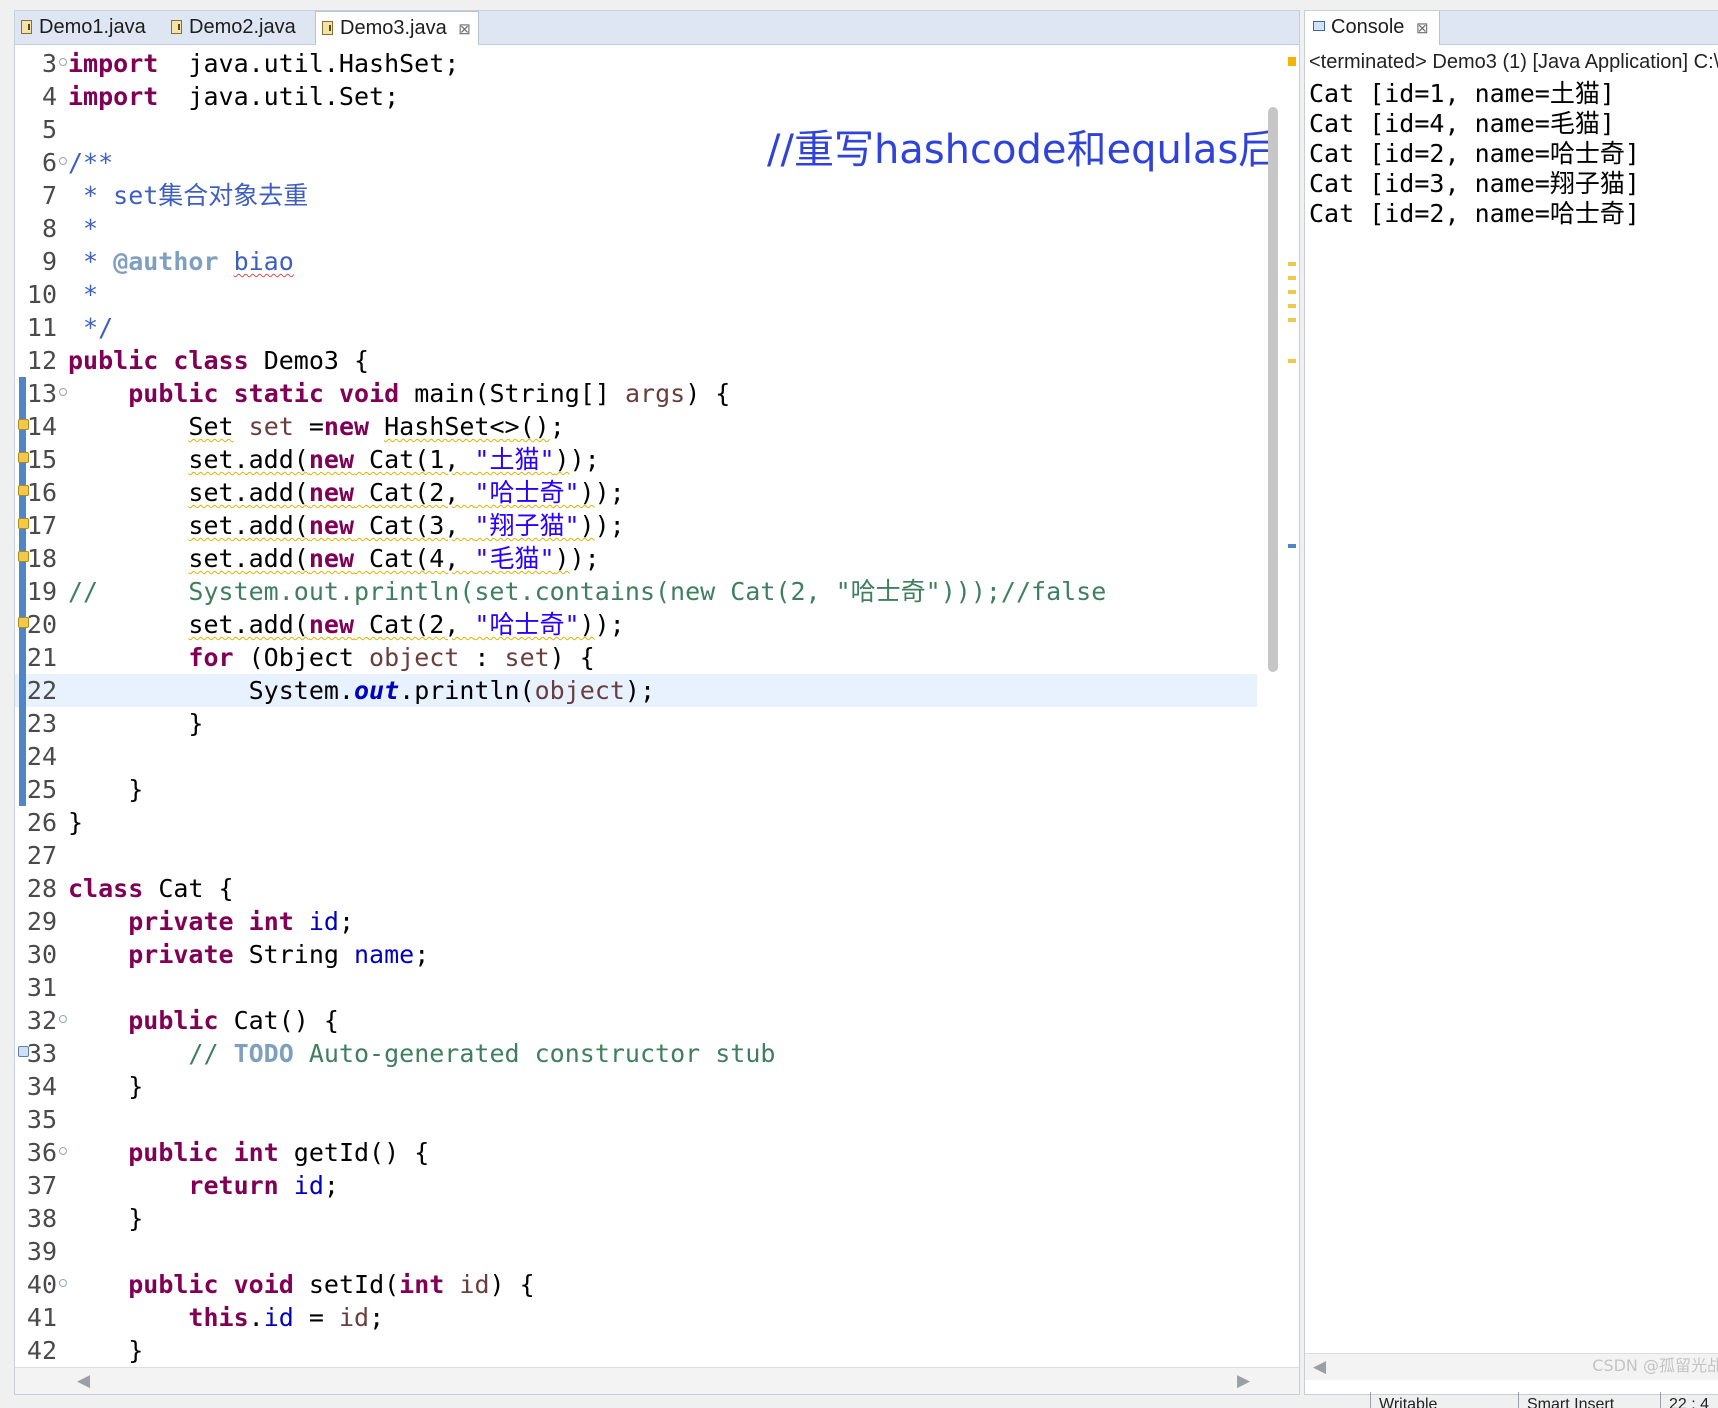  What do you see at coordinates (203, 1020) in the screenshot?
I see `code-text: public Cat() {` at bounding box center [203, 1020].